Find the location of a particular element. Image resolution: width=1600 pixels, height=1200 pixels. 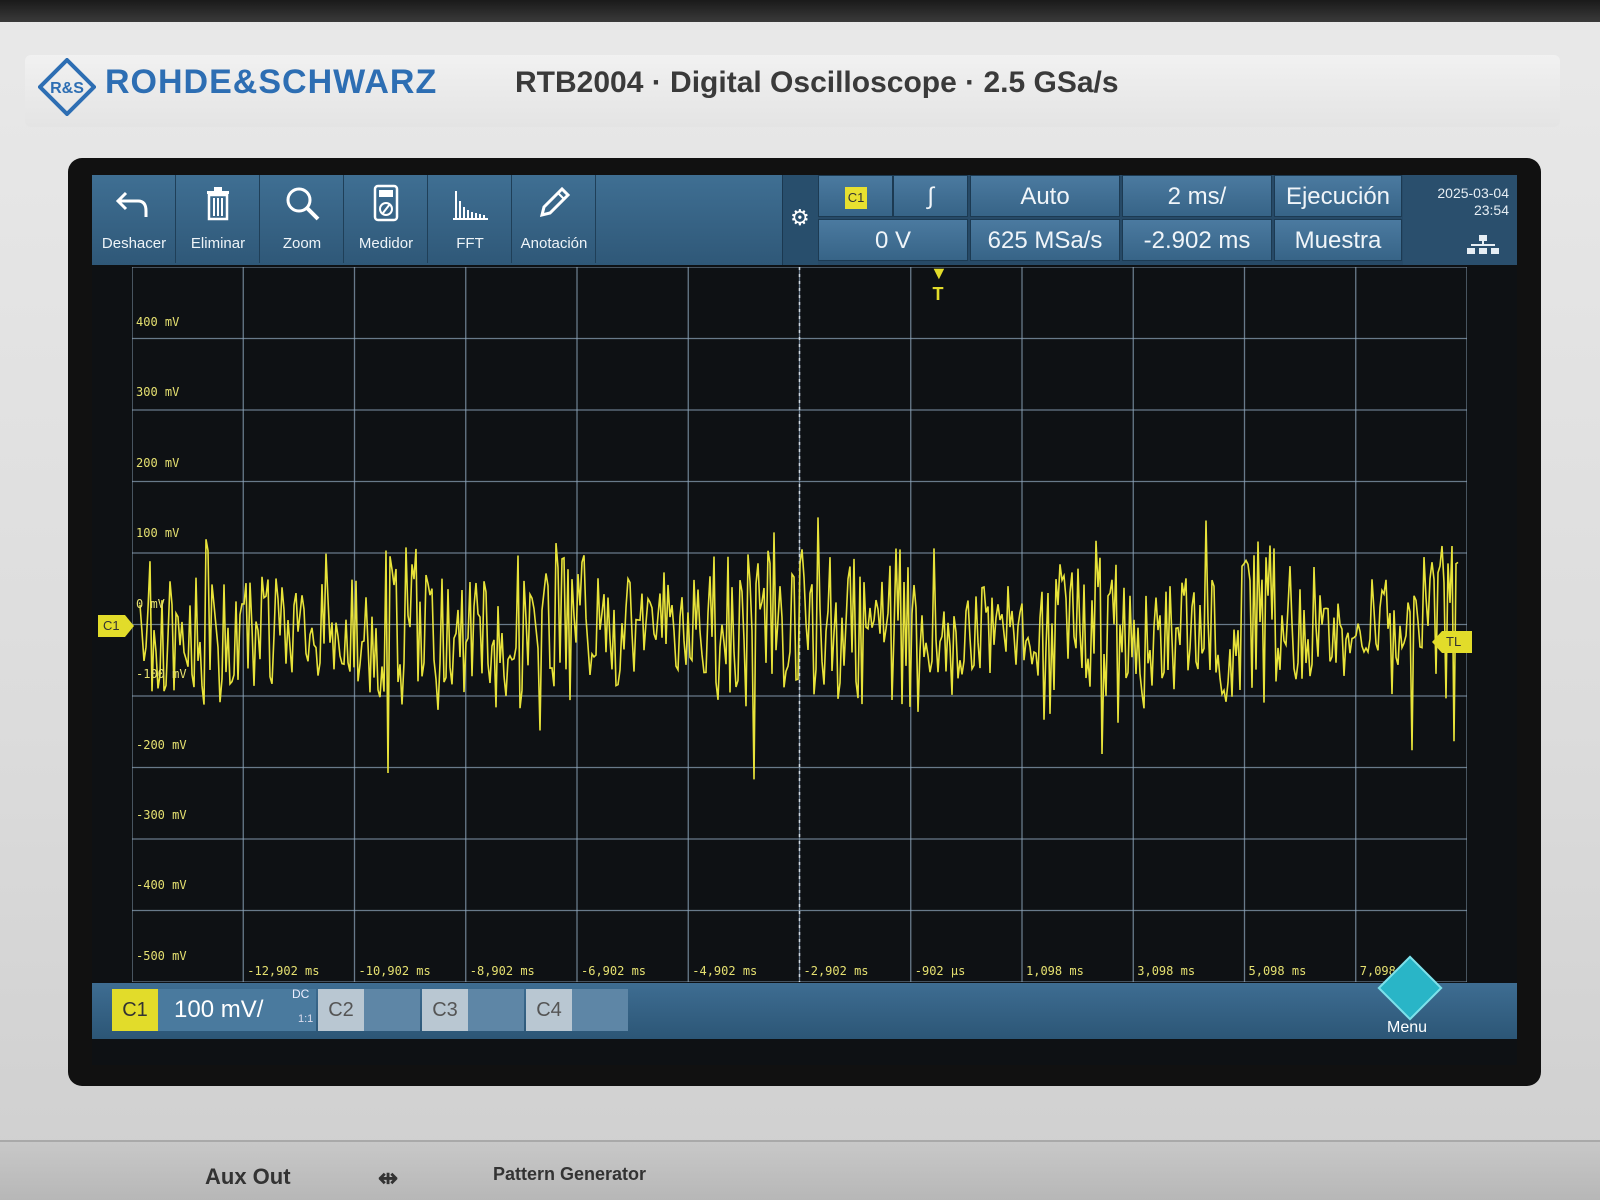

c1-offset-marker: C1 is located at coordinates (116, 626).